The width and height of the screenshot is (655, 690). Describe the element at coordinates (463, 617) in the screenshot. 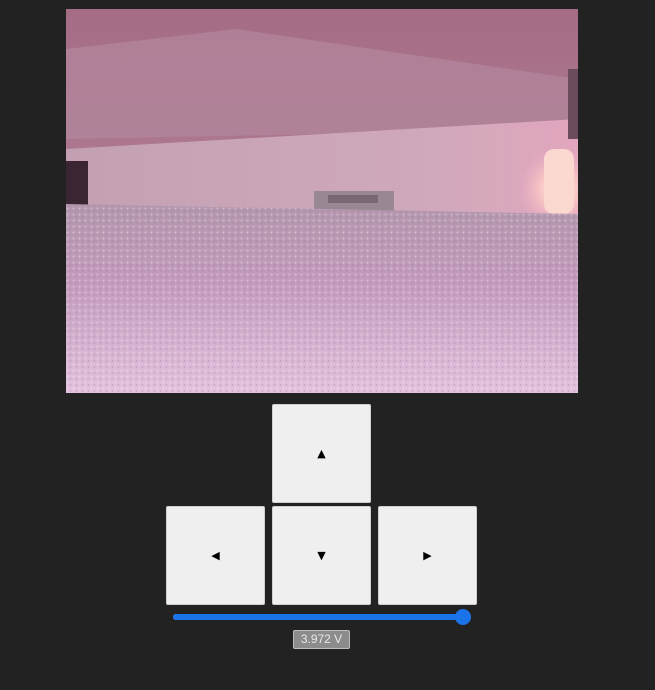

I see `slider-thumb` at that location.